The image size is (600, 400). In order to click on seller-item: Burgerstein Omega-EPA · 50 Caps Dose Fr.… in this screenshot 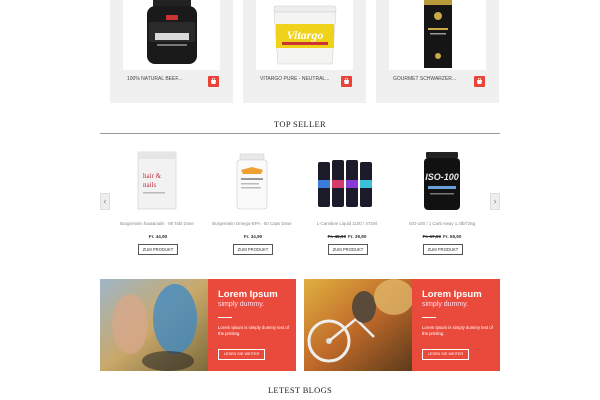, I will do `click(252, 202)`.